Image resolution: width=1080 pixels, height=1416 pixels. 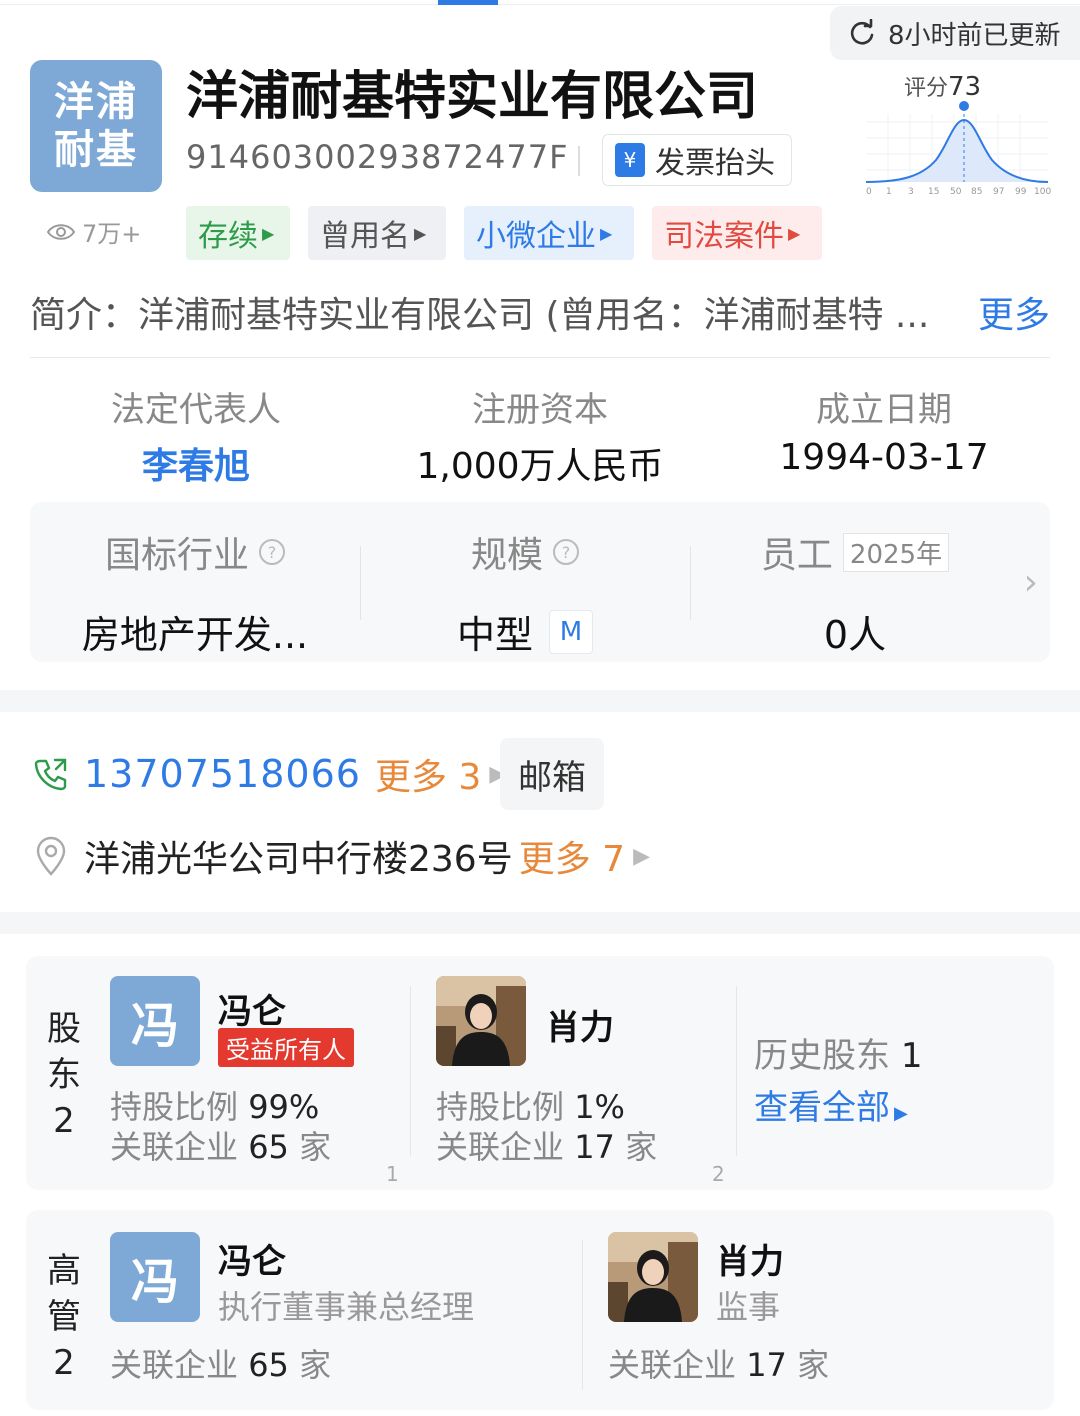 What do you see at coordinates (540, 435) in the screenshot?
I see `registered-capital: 注册资本 1,000万人民币` at bounding box center [540, 435].